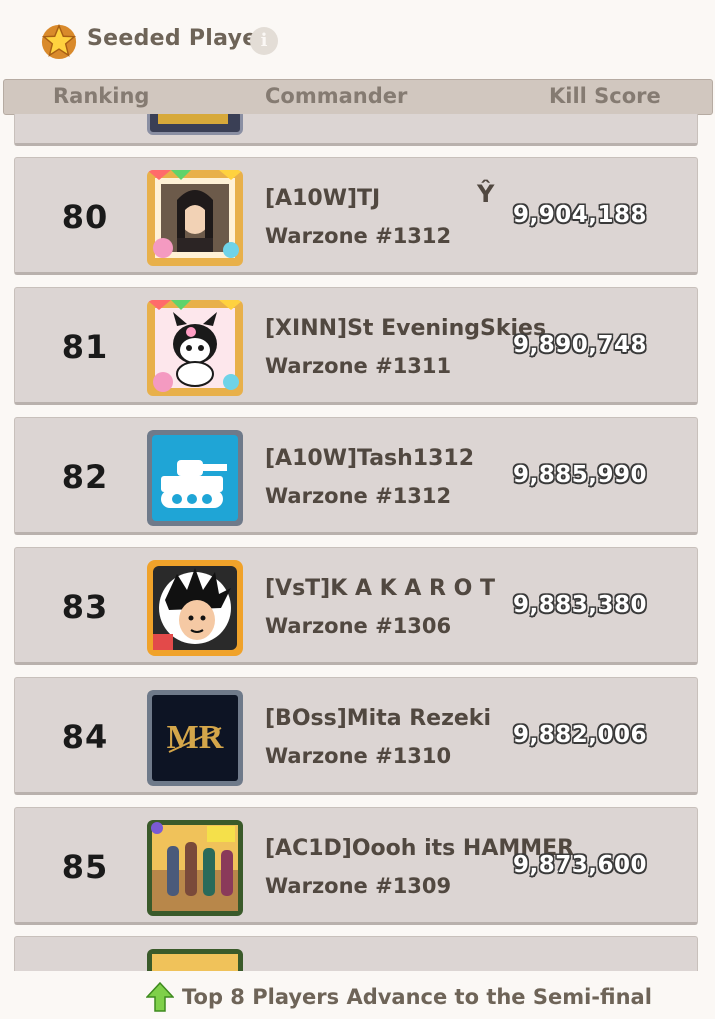  I want to click on advance-notice: Top 8 Players Advance to the Semi-final, so click(417, 997).